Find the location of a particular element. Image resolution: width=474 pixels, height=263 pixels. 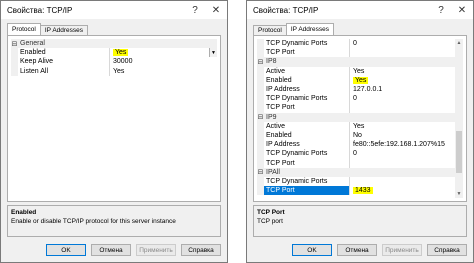

property-value: 1433 is located at coordinates (402, 190).